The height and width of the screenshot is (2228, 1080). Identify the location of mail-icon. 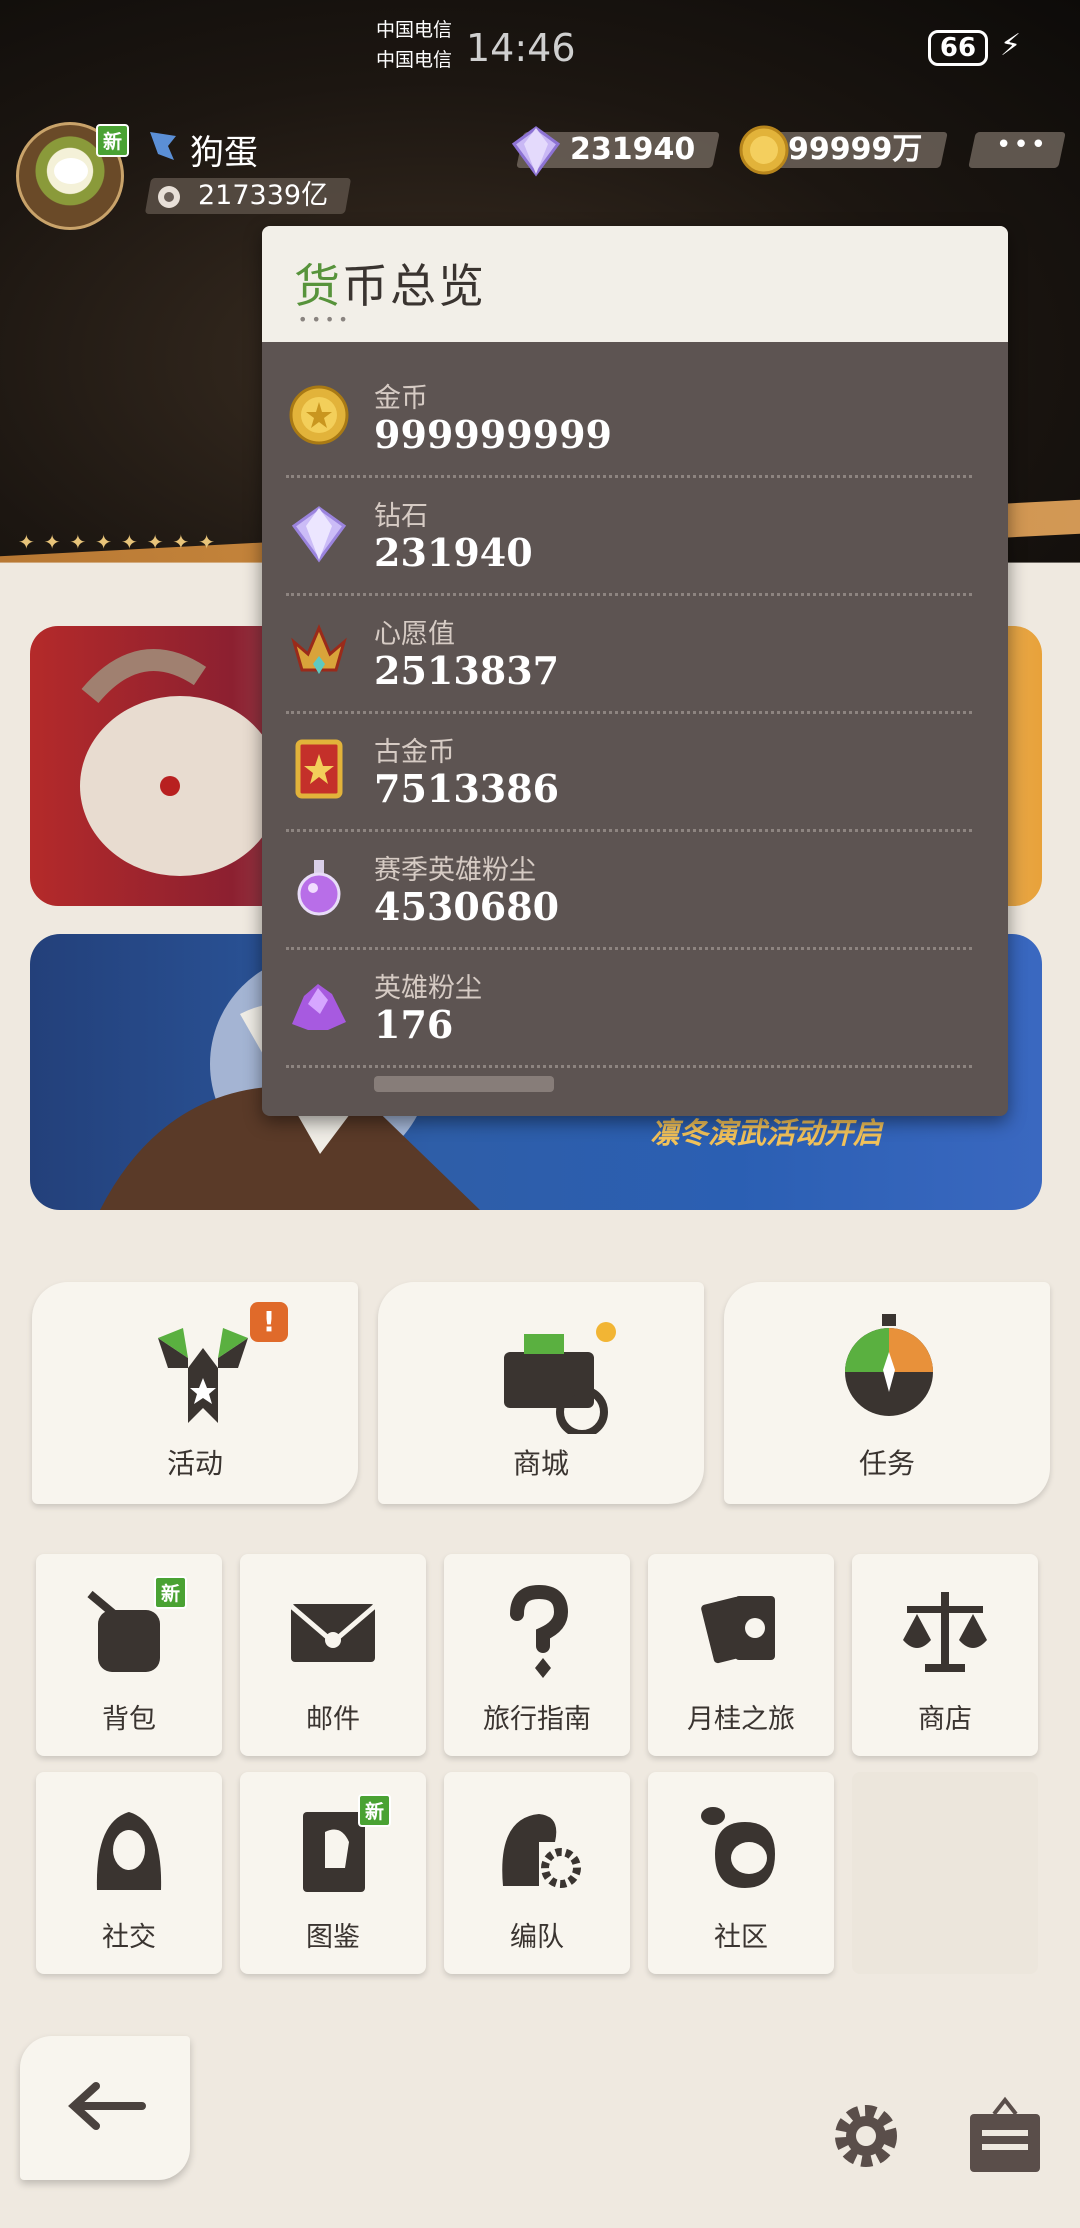
(333, 1633).